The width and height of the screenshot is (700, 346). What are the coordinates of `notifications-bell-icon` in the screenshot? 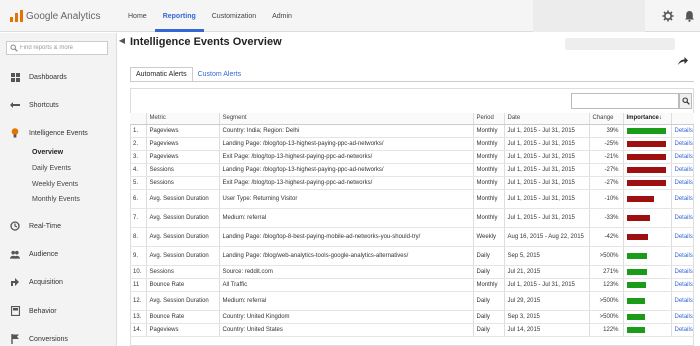 It's located at (689, 16).